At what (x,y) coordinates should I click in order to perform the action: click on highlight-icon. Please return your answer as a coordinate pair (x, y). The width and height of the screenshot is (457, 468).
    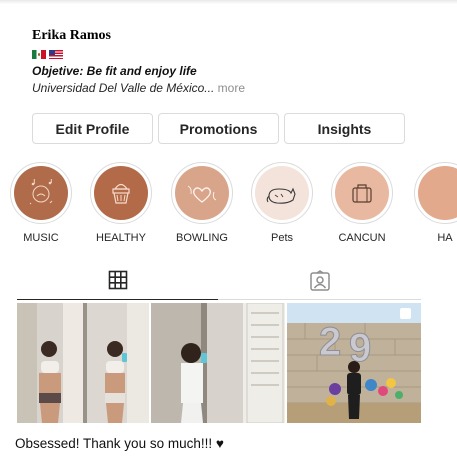
    Looking at the image, I should click on (437, 193).